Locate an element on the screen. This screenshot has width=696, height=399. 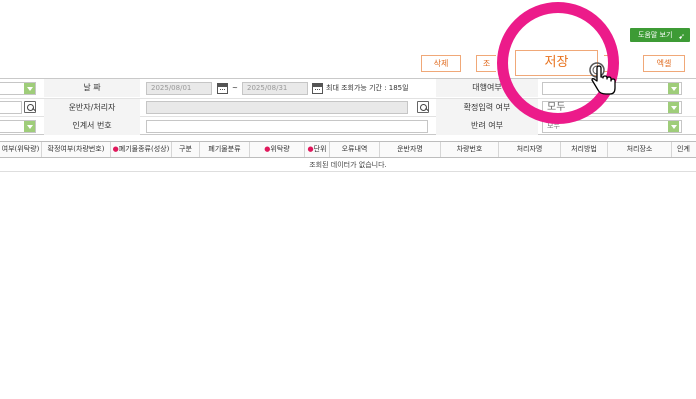
column-header: 구분 is located at coordinates (186, 149).